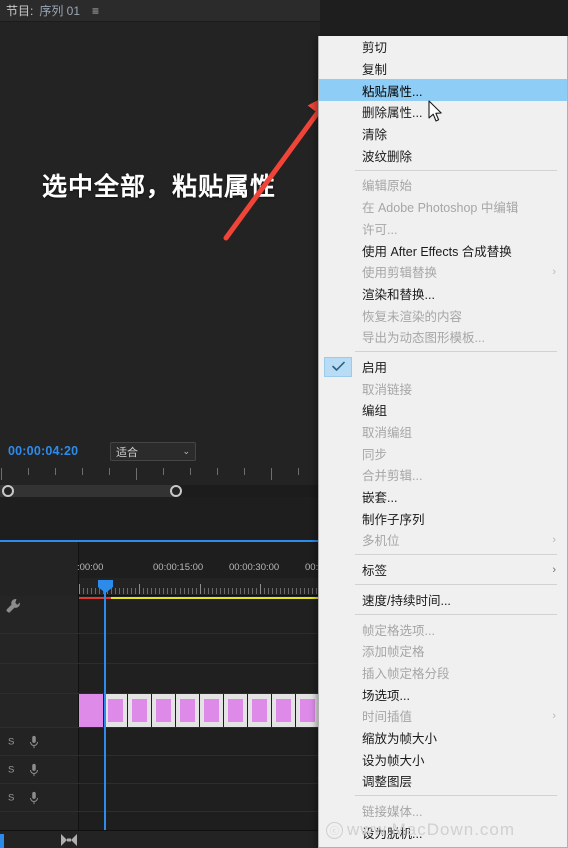  I want to click on menu-item-label: 编组, so click(375, 411).